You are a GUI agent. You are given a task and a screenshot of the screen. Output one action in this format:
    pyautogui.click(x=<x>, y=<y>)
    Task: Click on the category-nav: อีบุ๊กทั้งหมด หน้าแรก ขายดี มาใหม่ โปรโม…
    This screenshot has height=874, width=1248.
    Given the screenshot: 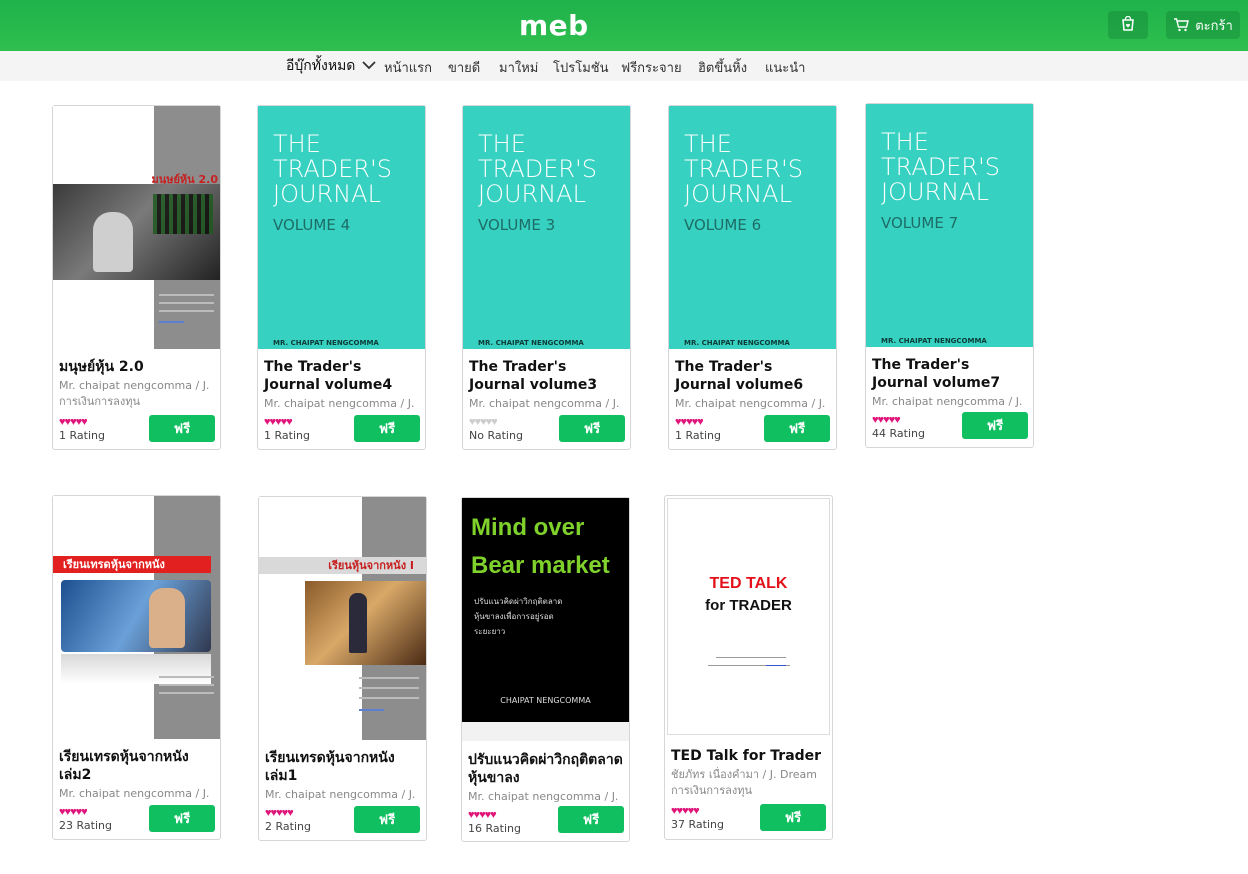 What is the action you would take?
    pyautogui.click(x=624, y=66)
    